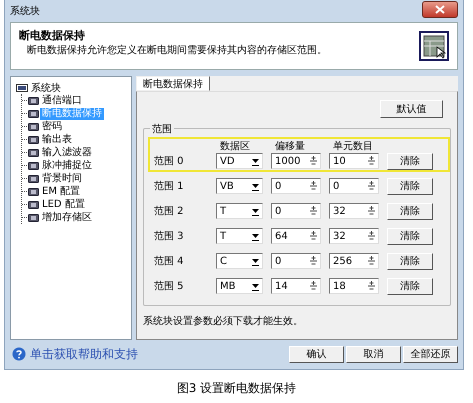  Describe the element at coordinates (169, 186) in the screenshot. I see `range-label: 范围 1` at that location.